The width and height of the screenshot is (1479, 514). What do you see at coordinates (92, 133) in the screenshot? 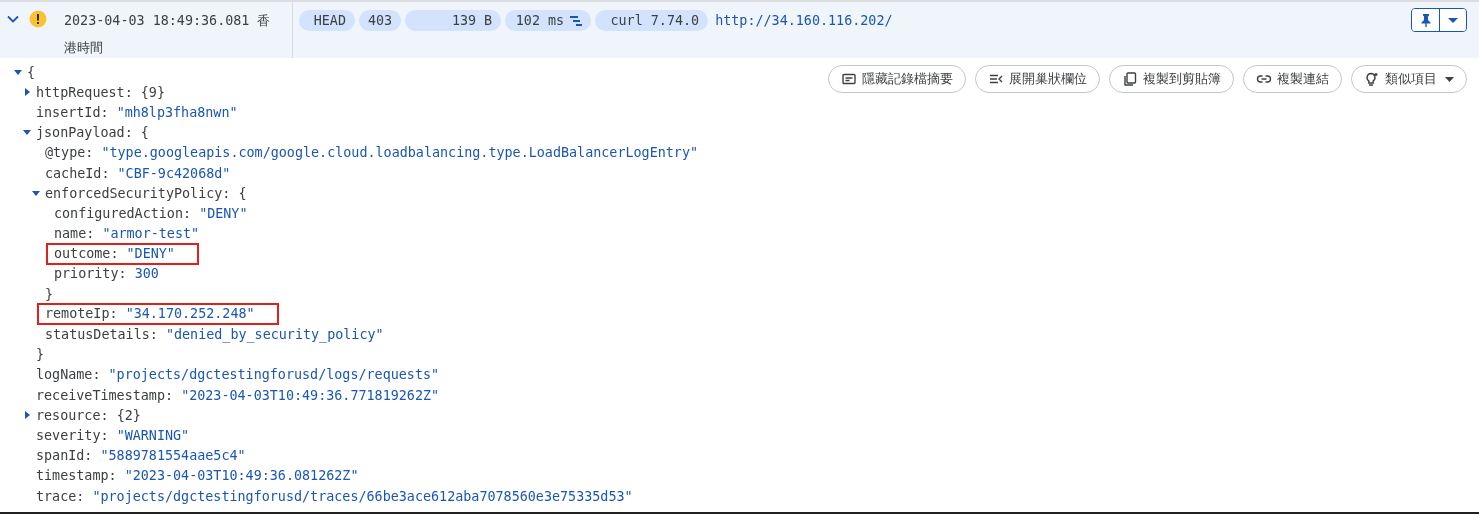
I see `field-line: jsonPayload: {` at bounding box center [92, 133].